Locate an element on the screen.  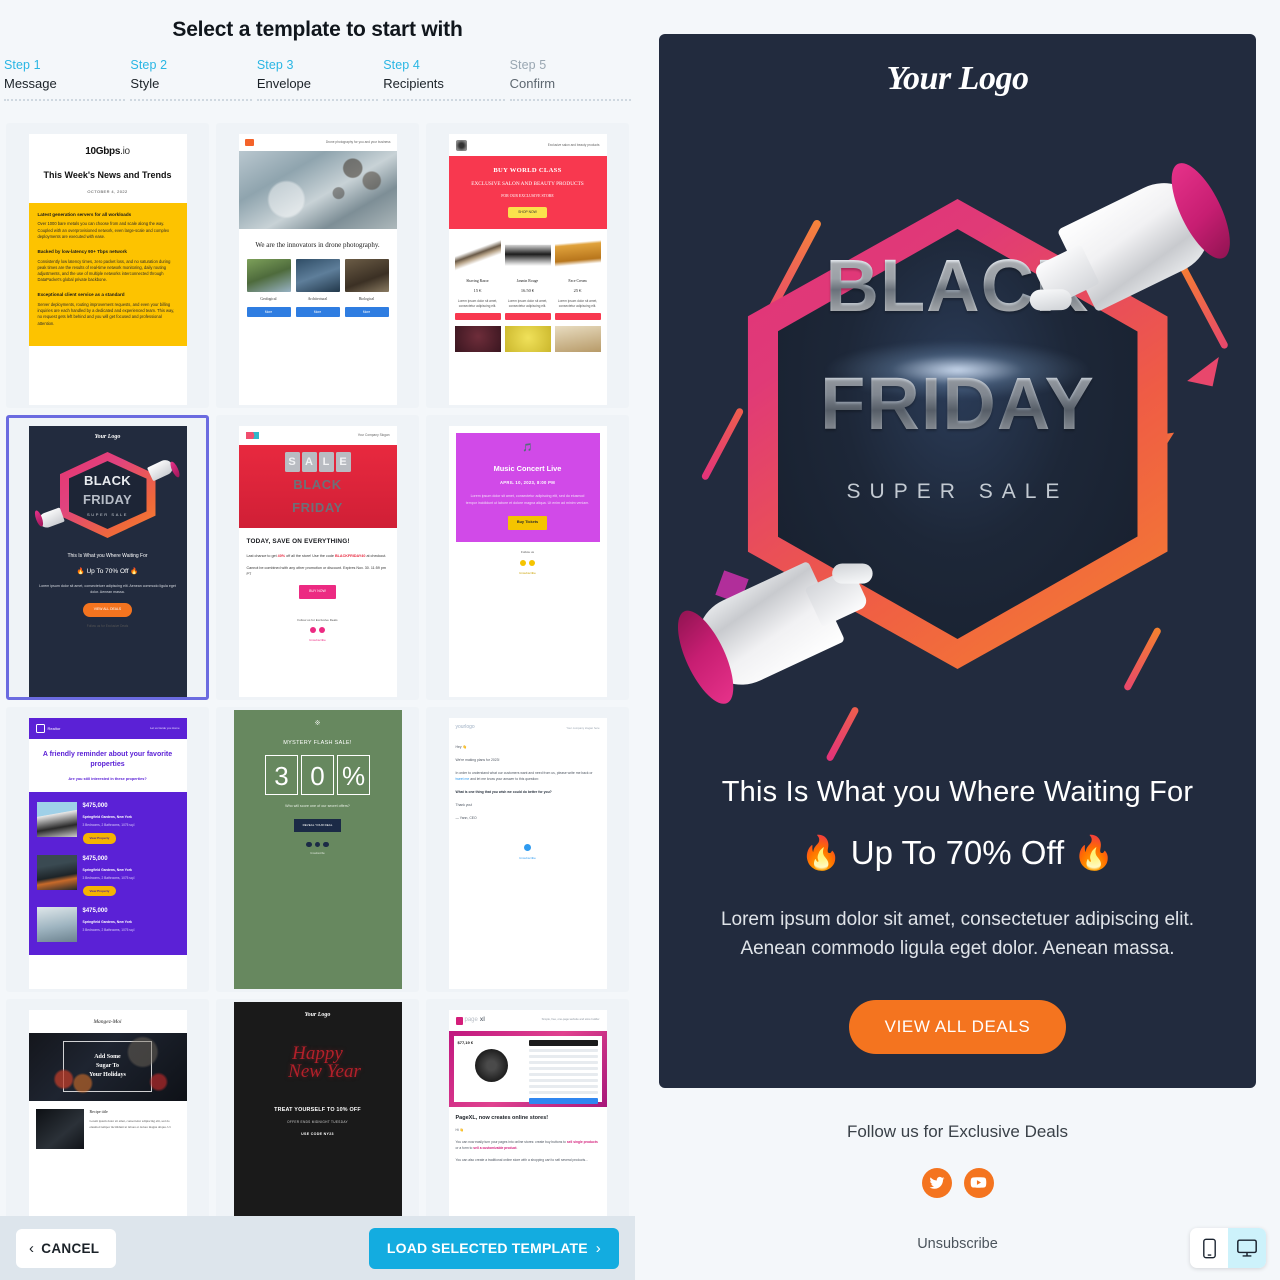
t2-button-2: More is located at coordinates (317, 312).